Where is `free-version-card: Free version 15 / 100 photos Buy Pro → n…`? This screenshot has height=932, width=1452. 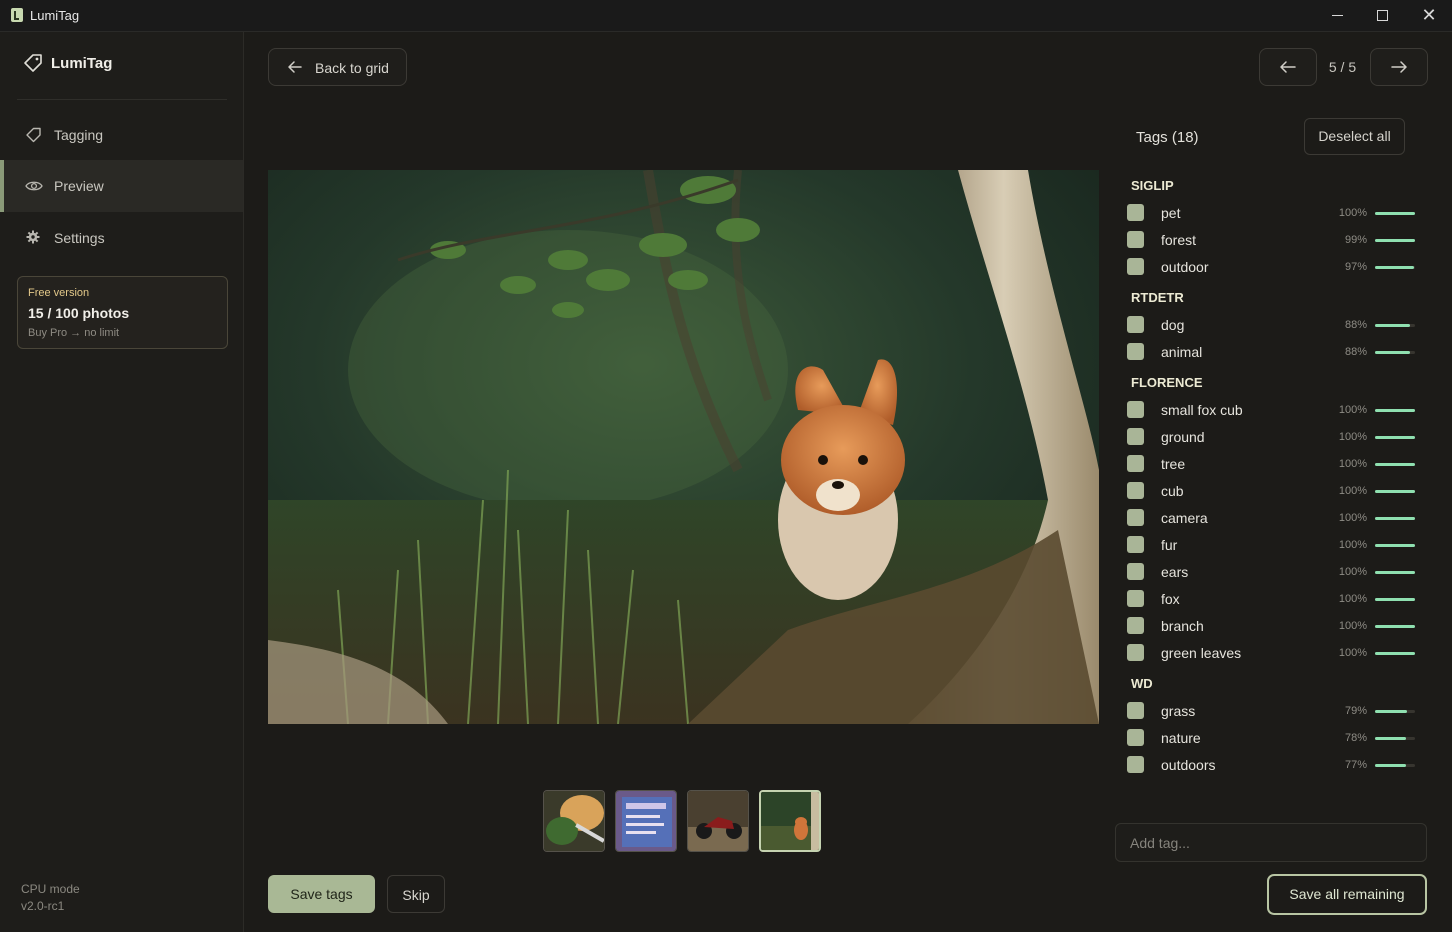
free-version-card: Free version 15 / 100 photos Buy Pro → n… is located at coordinates (122, 312).